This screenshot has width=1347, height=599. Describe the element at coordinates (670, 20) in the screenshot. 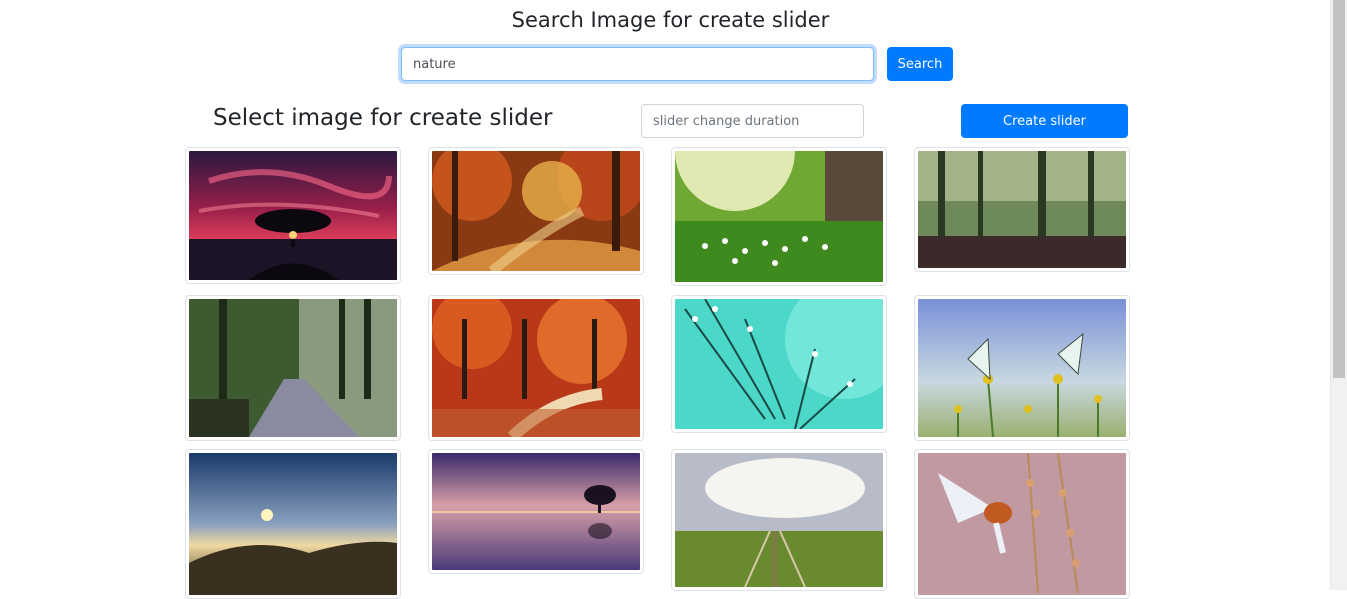

I see `page-title: Search Image for create slider` at that location.